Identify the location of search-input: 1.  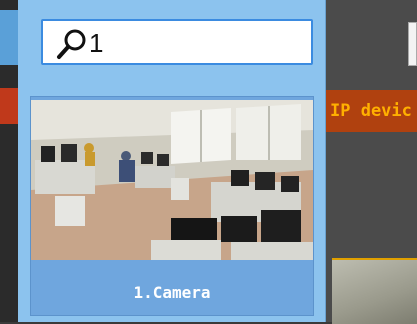
(177, 42).